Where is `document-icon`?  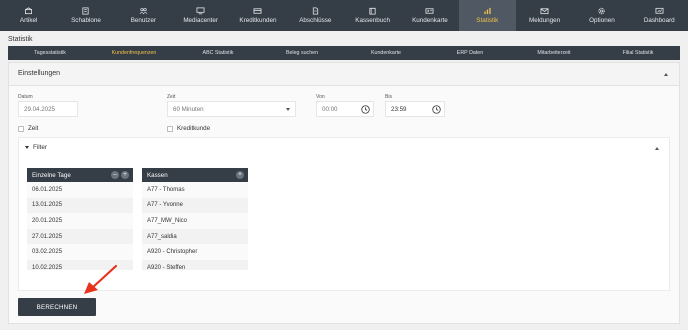 document-icon is located at coordinates (315, 11).